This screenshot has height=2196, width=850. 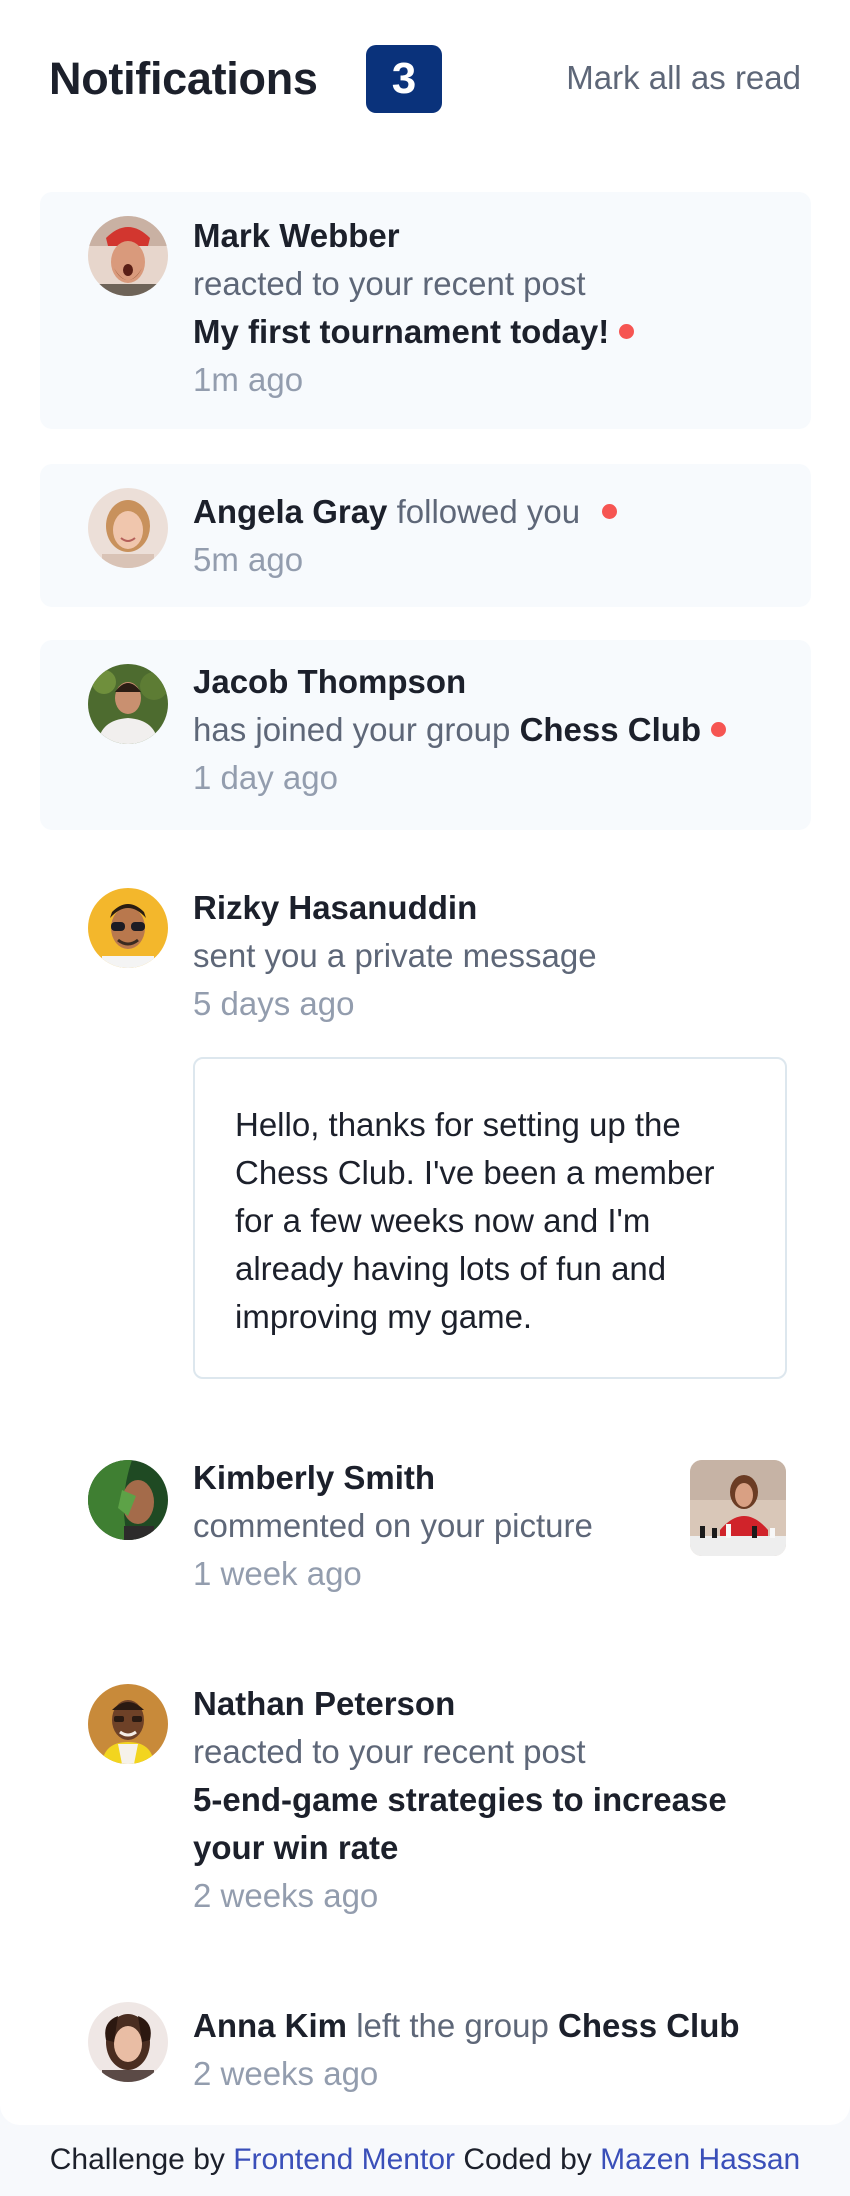 What do you see at coordinates (344, 2159) in the screenshot?
I see `frontend-mentor-link: Frontend Mentor` at bounding box center [344, 2159].